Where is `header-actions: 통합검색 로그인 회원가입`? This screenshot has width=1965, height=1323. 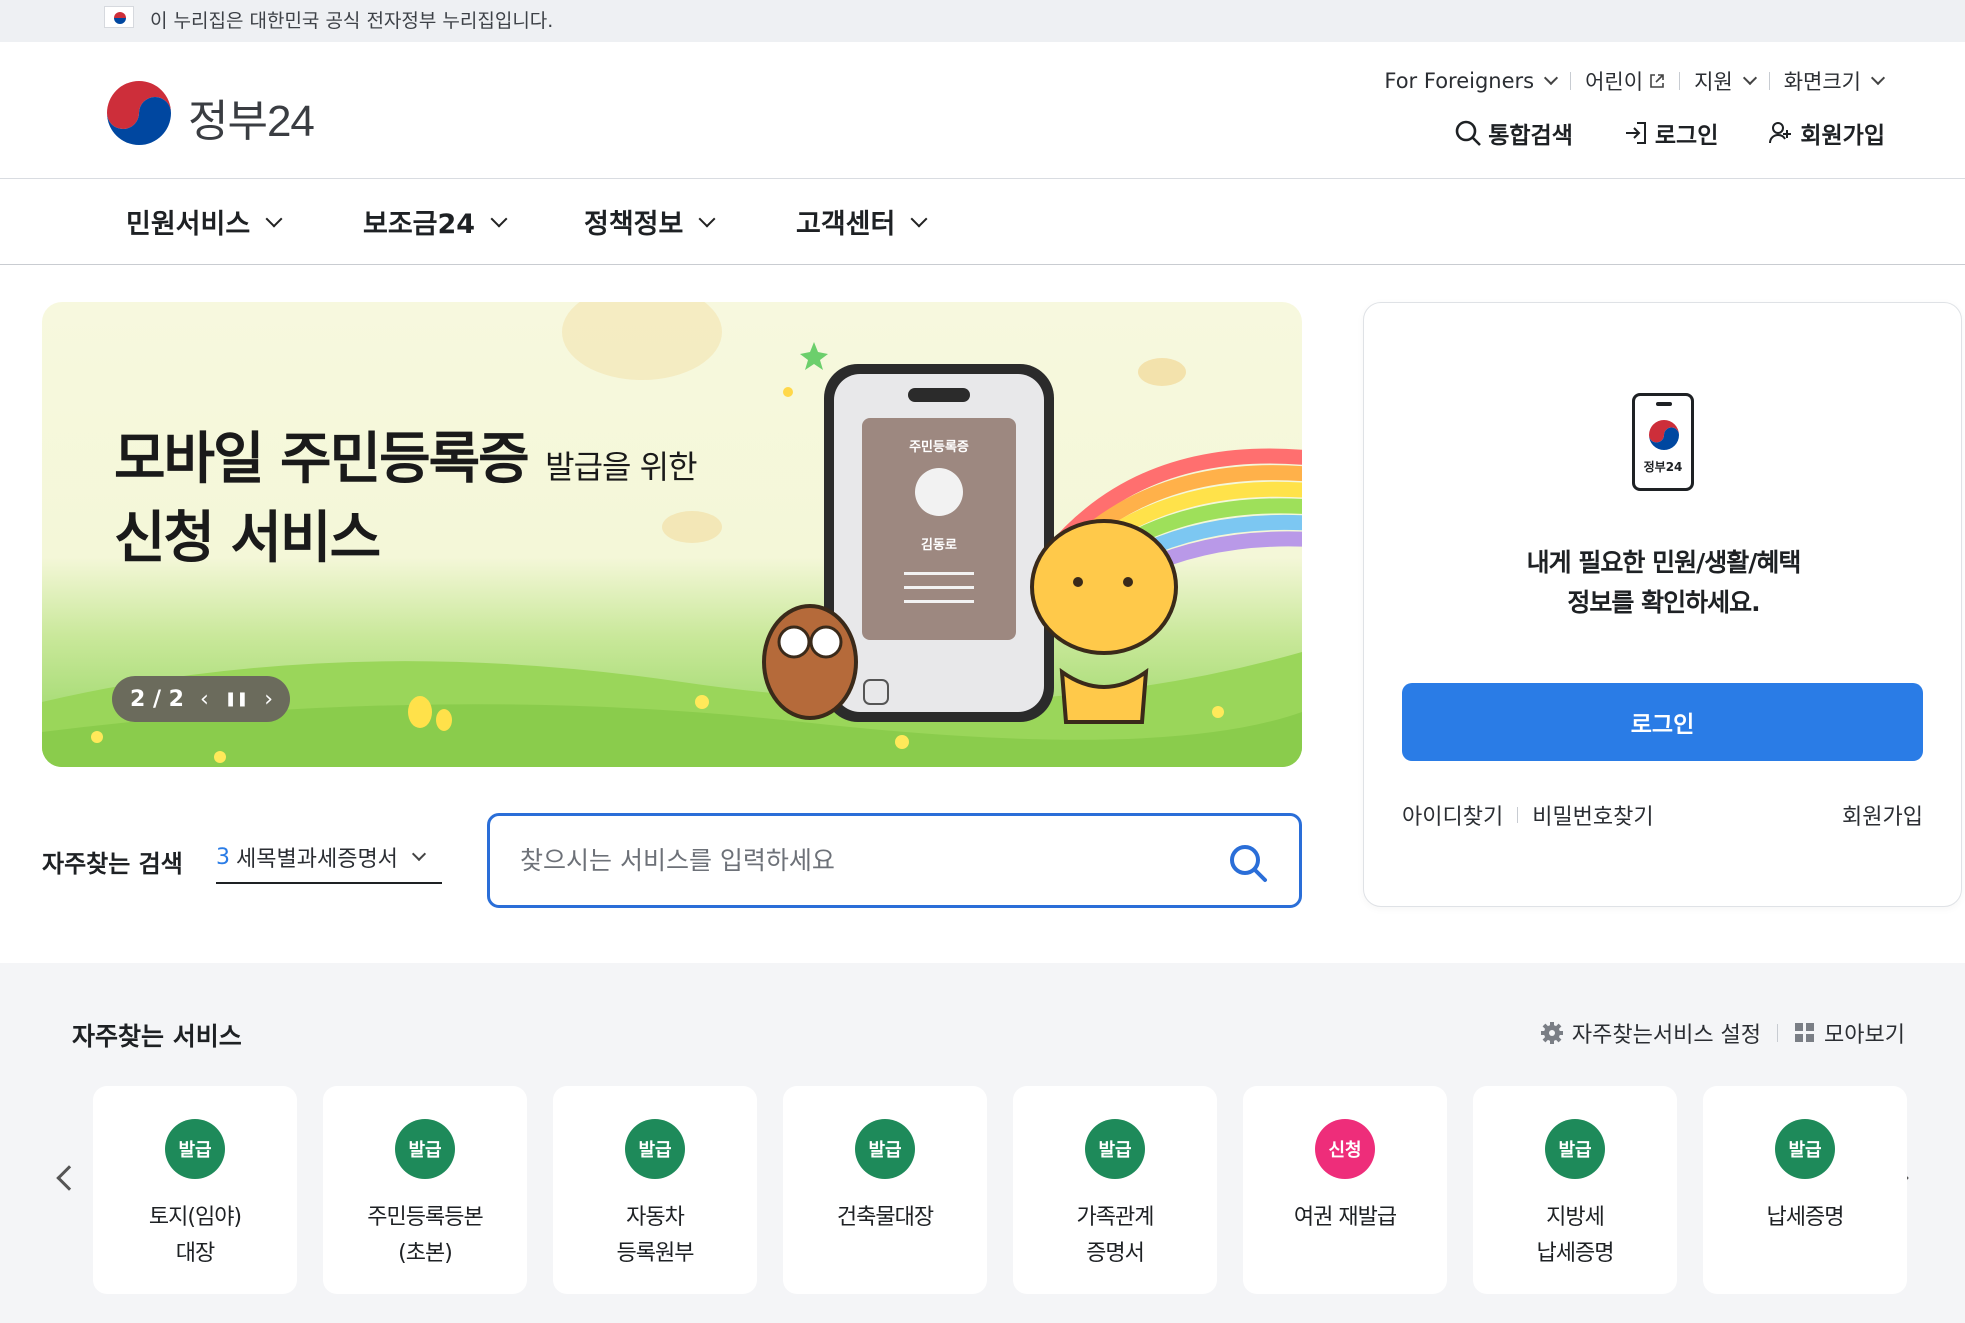
header-actions: 통합검색 로그인 회원가입 is located at coordinates (1669, 133).